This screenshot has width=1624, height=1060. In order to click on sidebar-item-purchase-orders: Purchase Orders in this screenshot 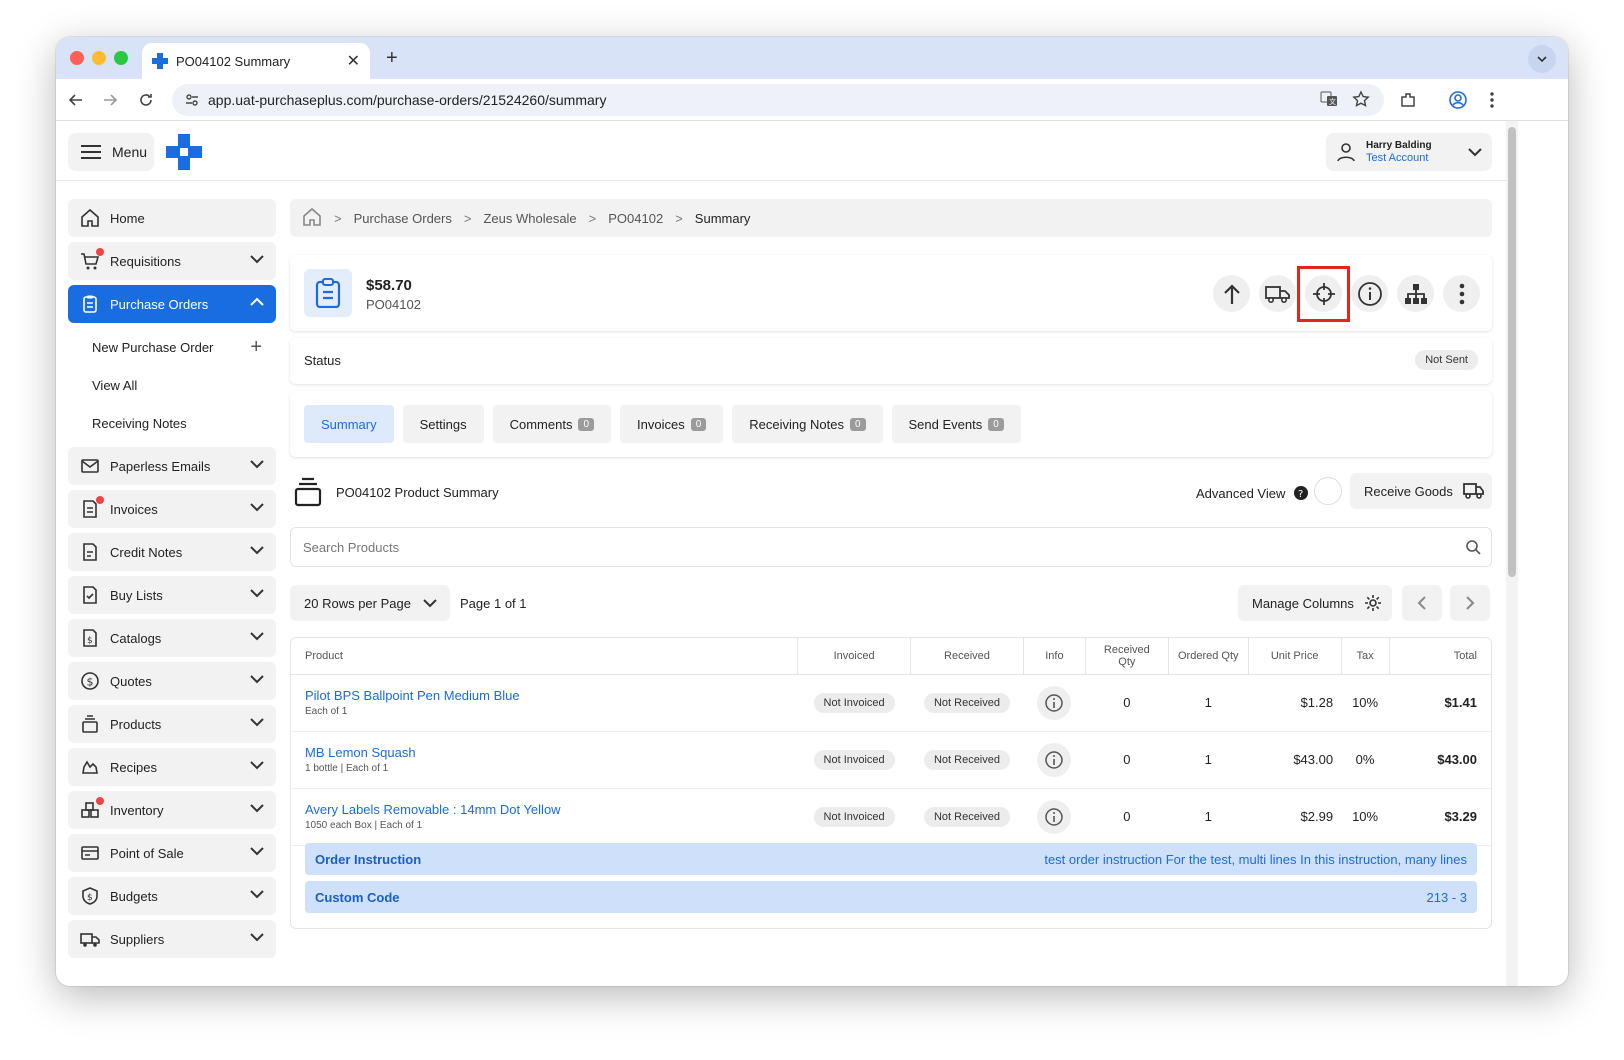, I will do `click(172, 304)`.